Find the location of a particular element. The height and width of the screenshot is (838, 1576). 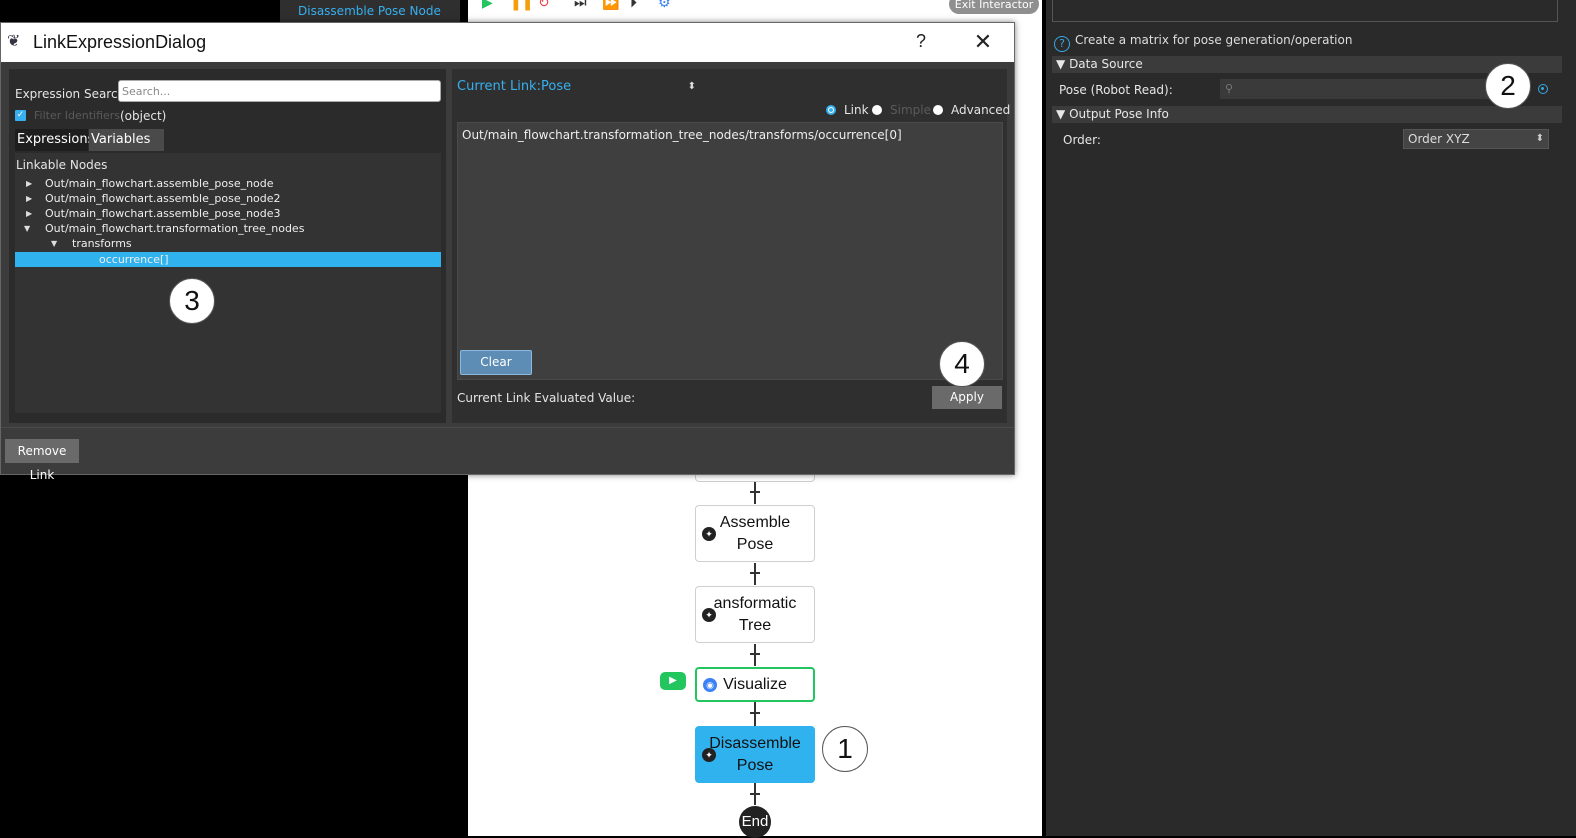

filter-identifiers-label: Filter Identifiers is located at coordinates (77, 115).